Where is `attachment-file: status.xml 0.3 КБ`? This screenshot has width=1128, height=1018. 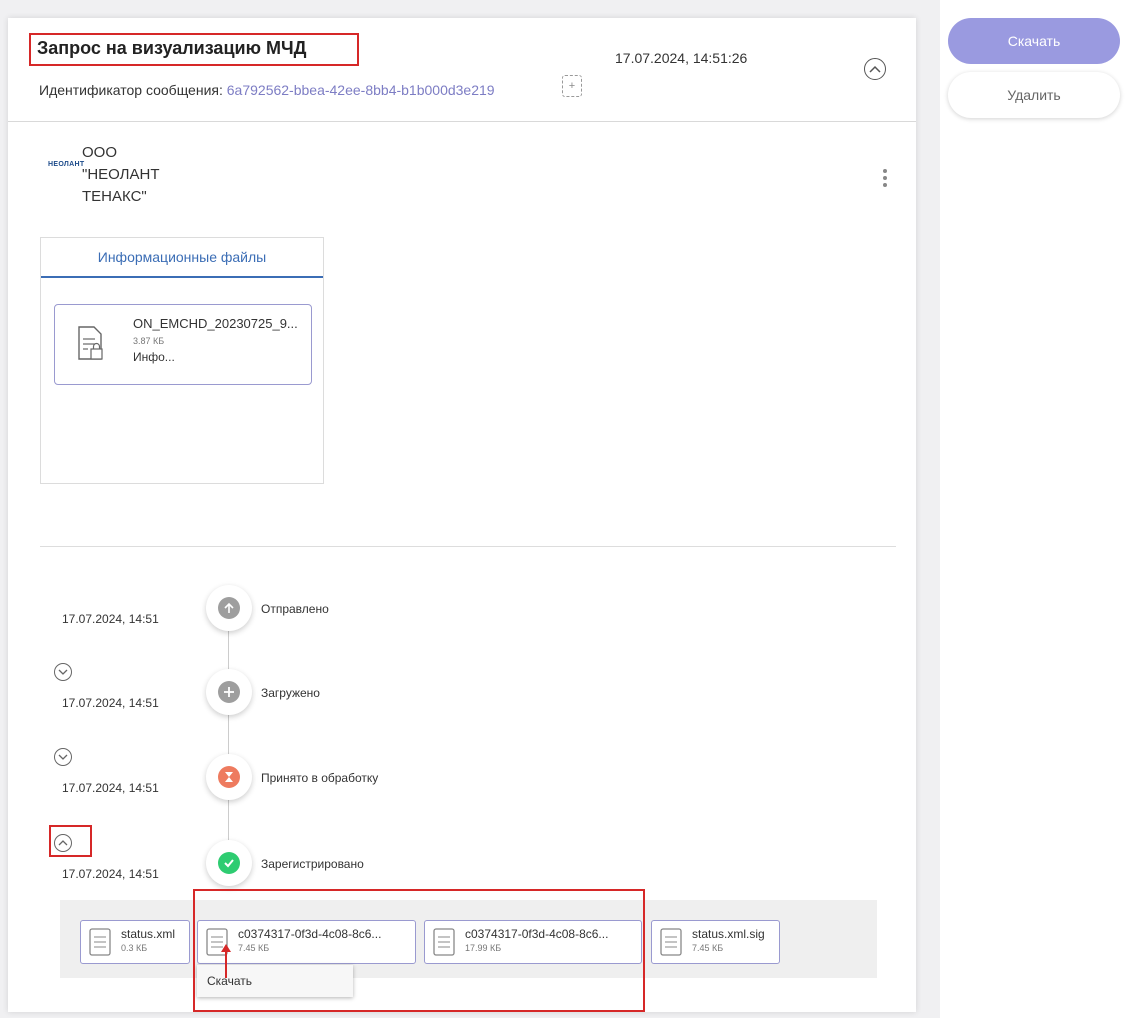
attachment-file: status.xml 0.3 КБ is located at coordinates (135, 942).